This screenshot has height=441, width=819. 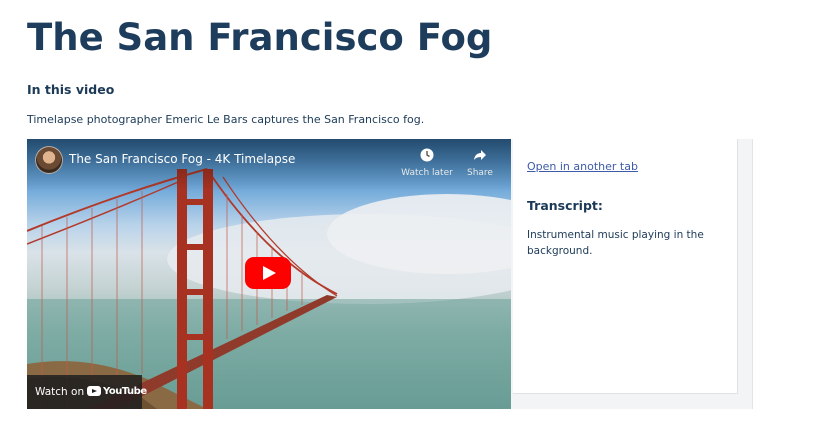 I want to click on video-title: The San Francisco Fog - 4K Timelapse, so click(x=182, y=159).